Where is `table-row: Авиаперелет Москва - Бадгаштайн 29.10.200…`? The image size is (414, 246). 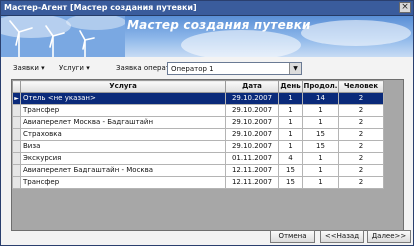 table-row: Авиаперелет Москва - Бадгаштайн 29.10.200… is located at coordinates (198, 122).